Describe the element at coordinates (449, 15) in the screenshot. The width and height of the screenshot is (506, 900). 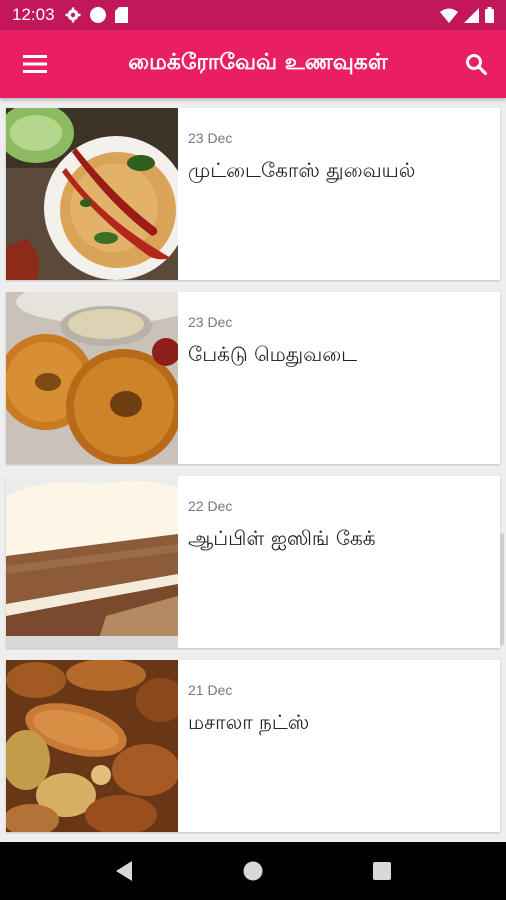
I see `wifi-icon` at that location.